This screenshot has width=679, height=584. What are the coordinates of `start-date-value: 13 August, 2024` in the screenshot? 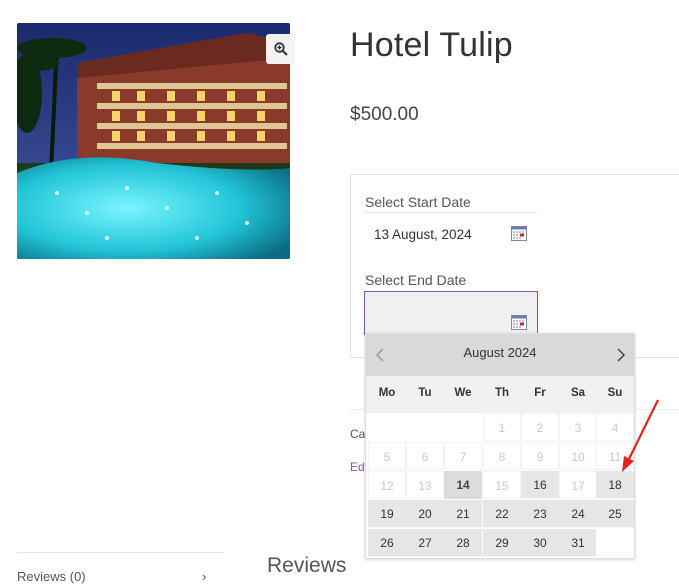 It's located at (423, 234).